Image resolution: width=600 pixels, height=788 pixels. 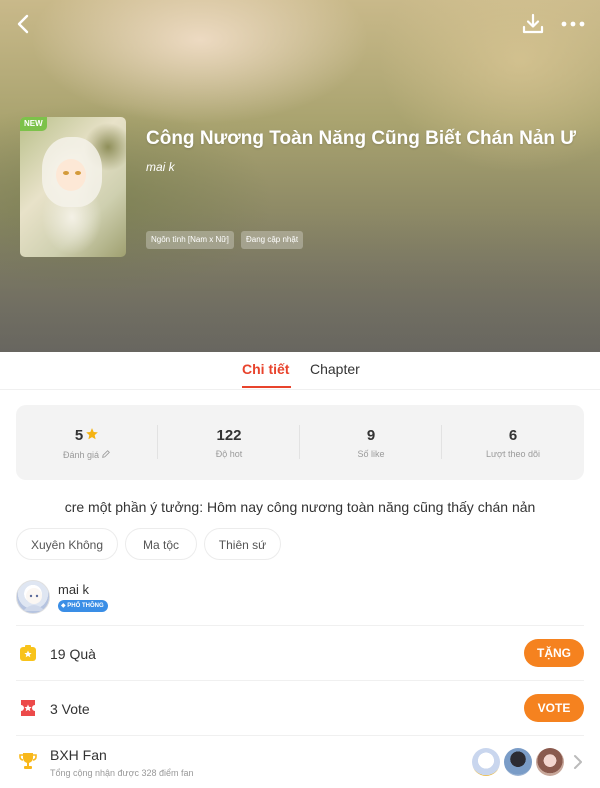 I want to click on stat-hot: 122 Độ hot, so click(x=229, y=442).